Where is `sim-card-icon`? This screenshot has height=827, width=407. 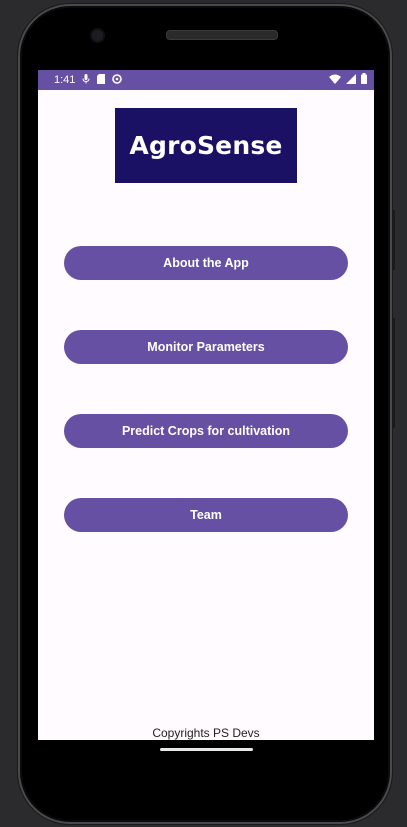 sim-card-icon is located at coordinates (101, 80).